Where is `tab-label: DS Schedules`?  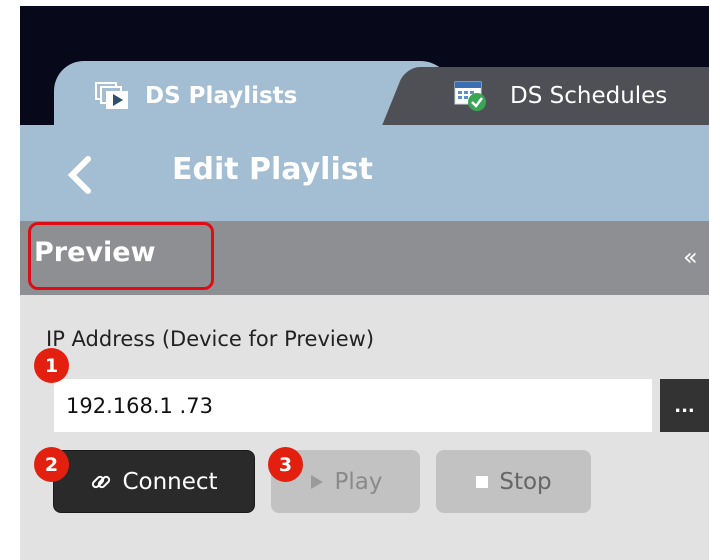 tab-label: DS Schedules is located at coordinates (589, 96).